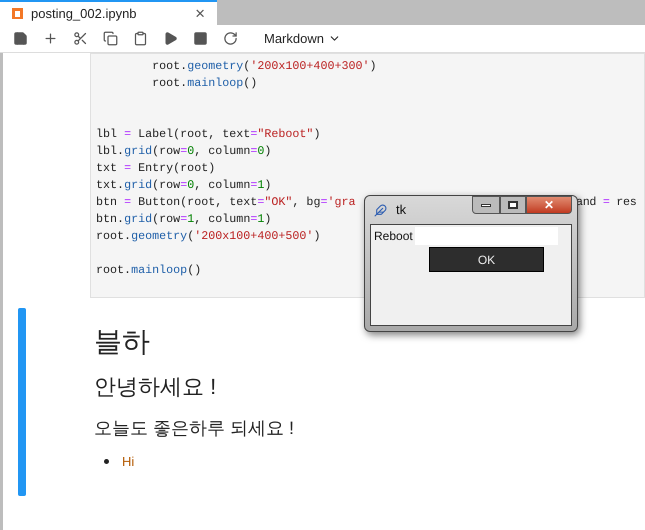 This screenshot has width=645, height=530. What do you see at coordinates (84, 13) in the screenshot?
I see `tab-title: posting_002.ipynb` at bounding box center [84, 13].